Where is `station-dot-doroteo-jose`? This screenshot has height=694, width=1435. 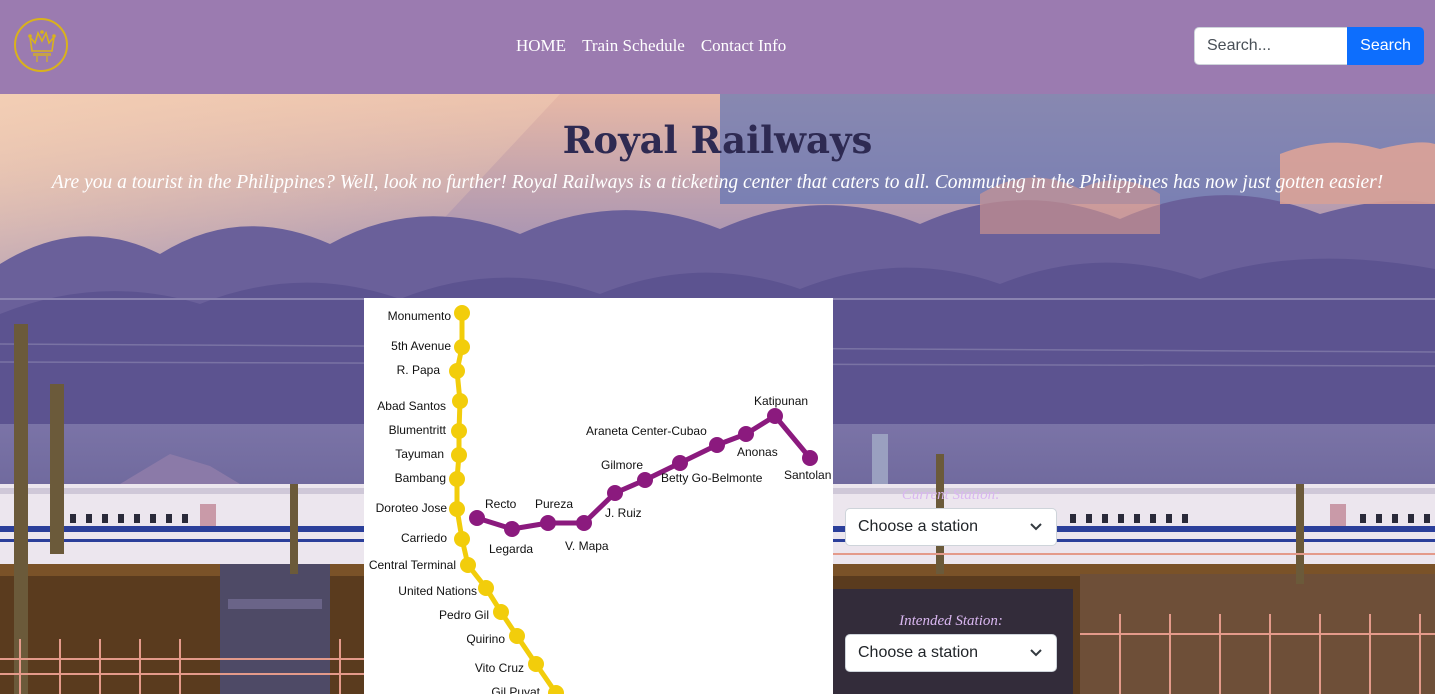
station-dot-doroteo-jose is located at coordinates (457, 509).